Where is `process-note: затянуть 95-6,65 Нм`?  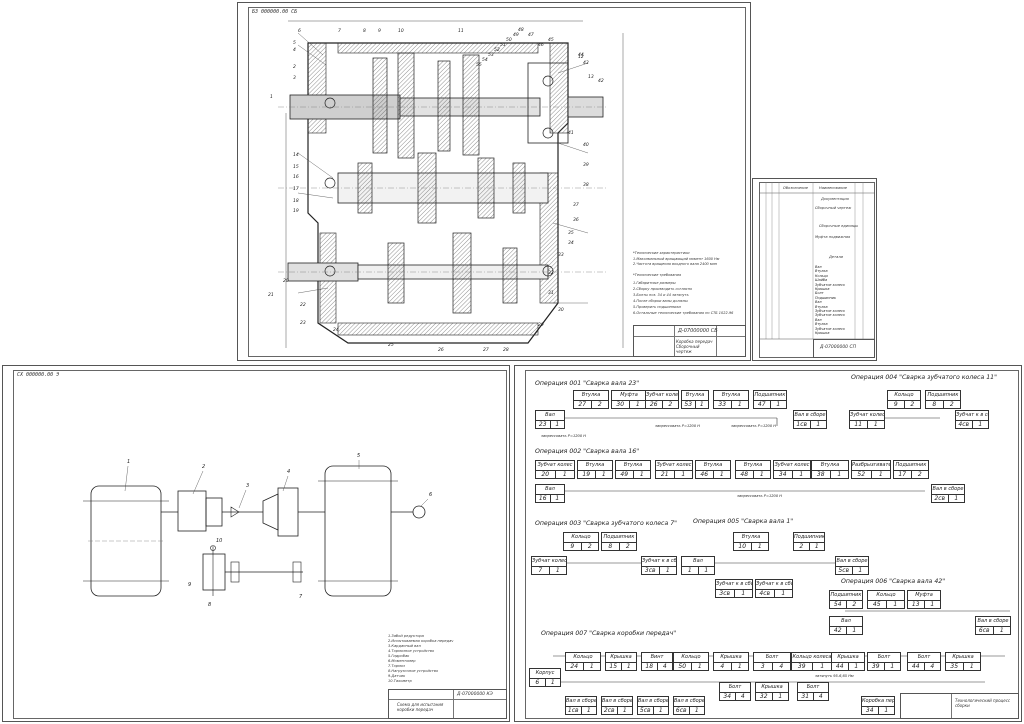
process-note: затянуть 95-6,65 Нм is located at coordinates (834, 676).